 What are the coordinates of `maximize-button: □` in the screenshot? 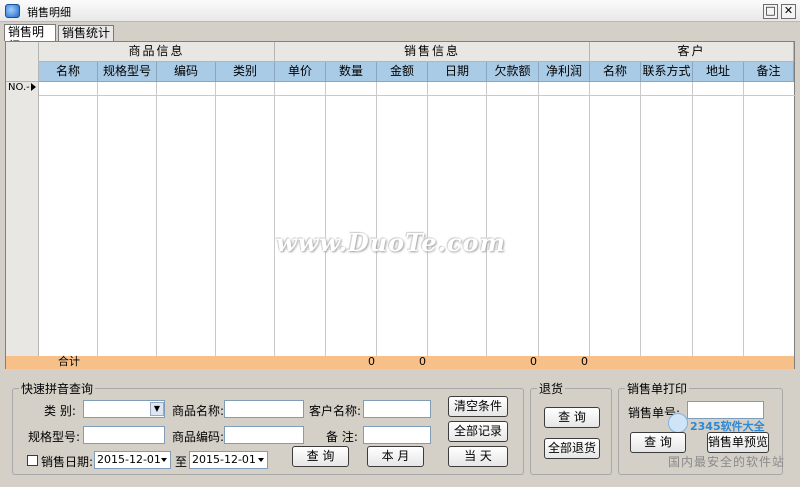 It's located at (770, 11).